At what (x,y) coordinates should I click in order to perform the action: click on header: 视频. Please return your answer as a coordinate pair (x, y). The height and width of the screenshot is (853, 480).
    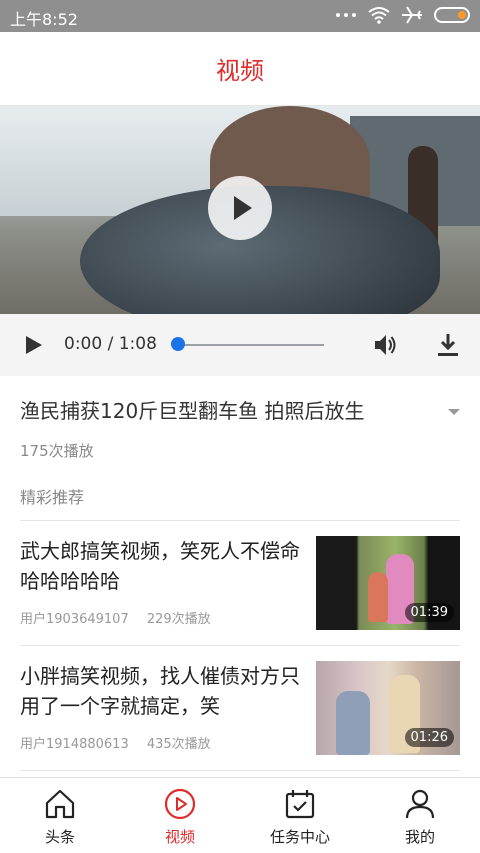
    Looking at the image, I should click on (240, 69).